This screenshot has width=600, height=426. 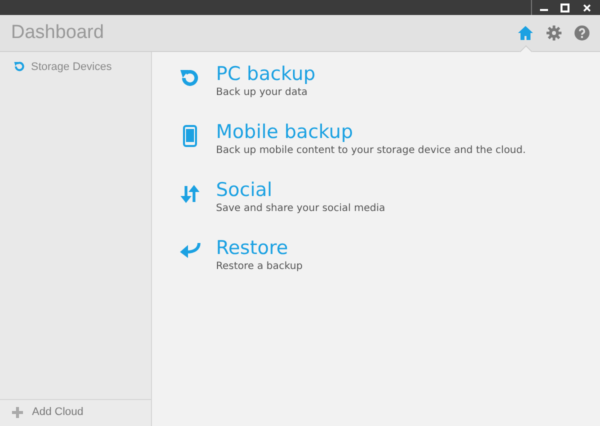 I want to click on action-description: Save and share your social media, so click(x=301, y=208).